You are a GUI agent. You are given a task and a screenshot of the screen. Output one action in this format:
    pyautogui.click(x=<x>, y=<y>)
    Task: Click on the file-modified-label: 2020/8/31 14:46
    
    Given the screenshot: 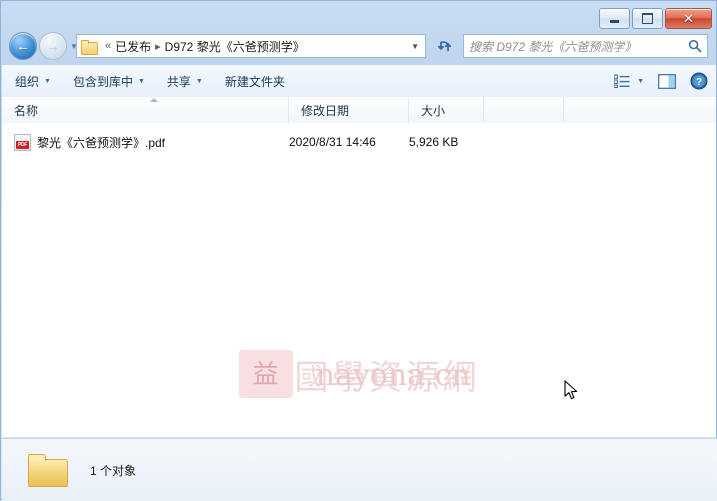 What is the action you would take?
    pyautogui.click(x=332, y=142)
    